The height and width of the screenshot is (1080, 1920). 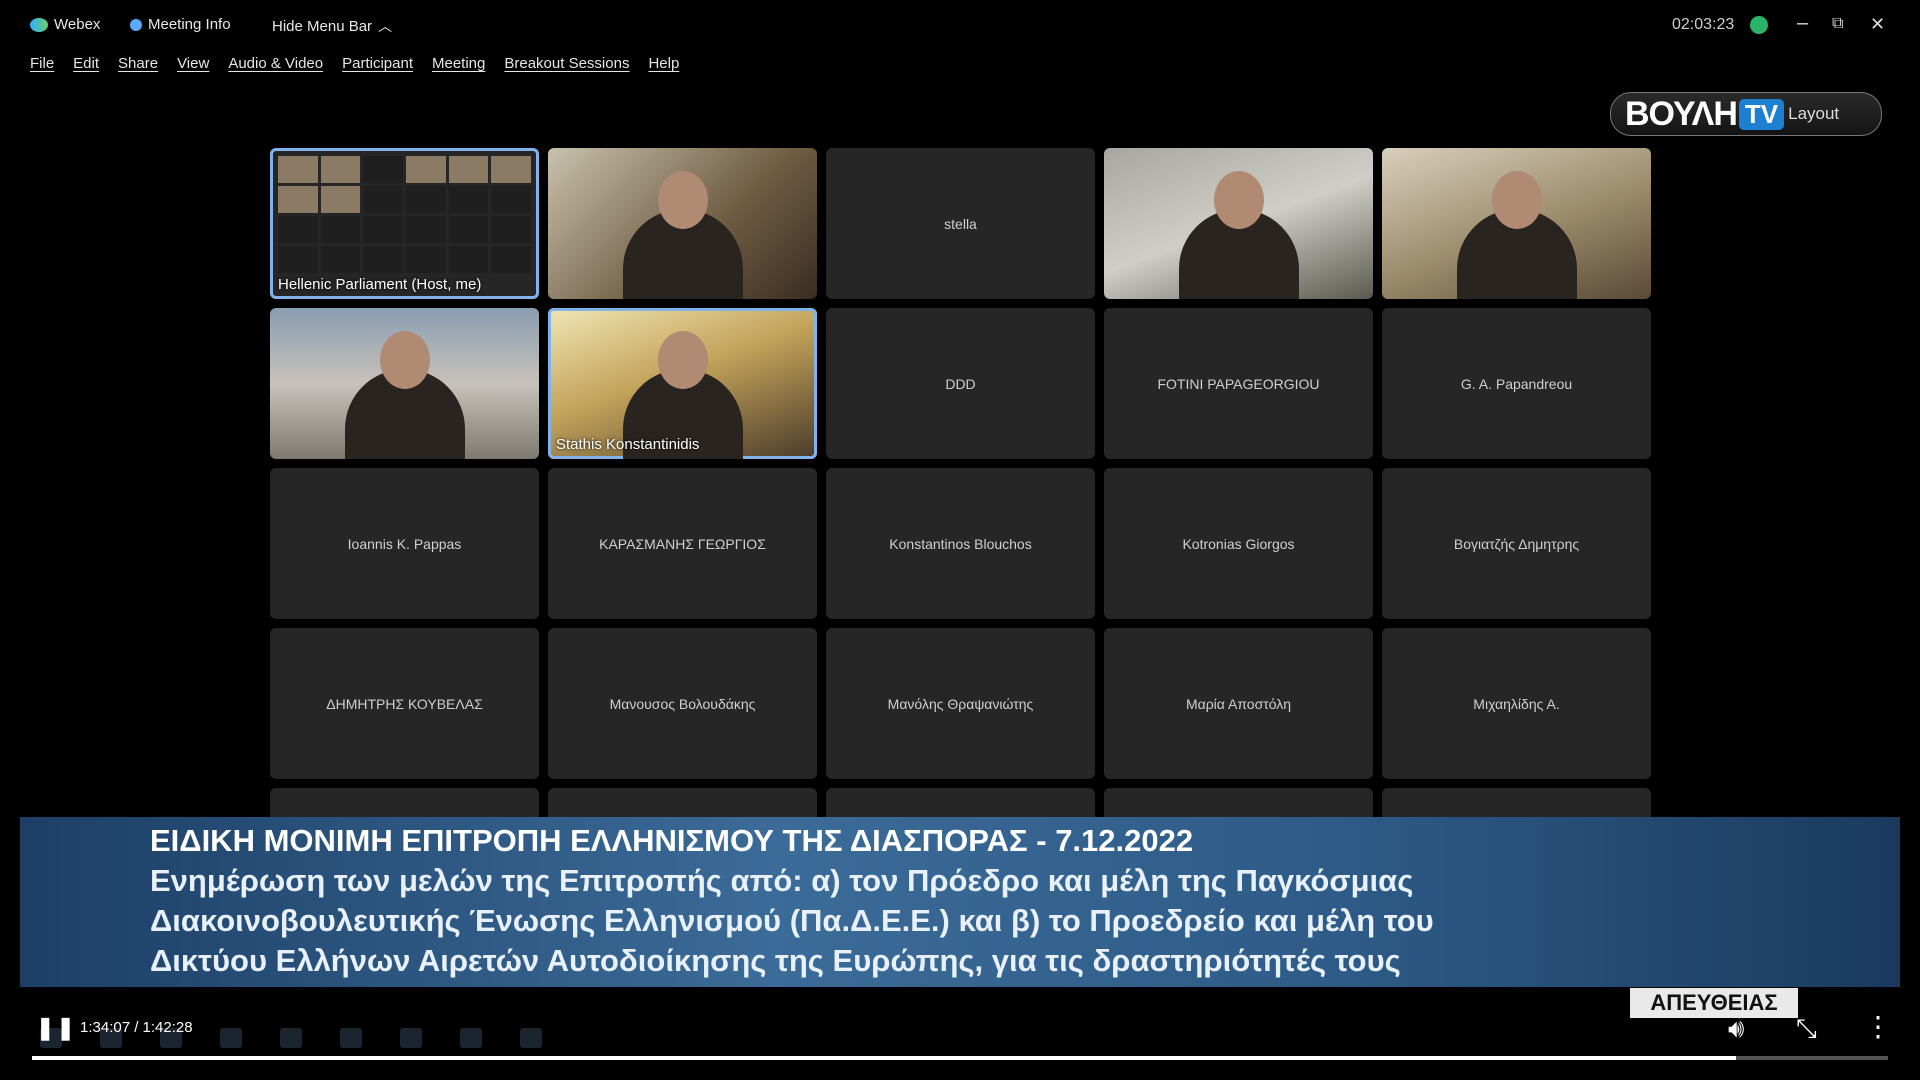 I want to click on minimize-button: –, so click(x=1802, y=23).